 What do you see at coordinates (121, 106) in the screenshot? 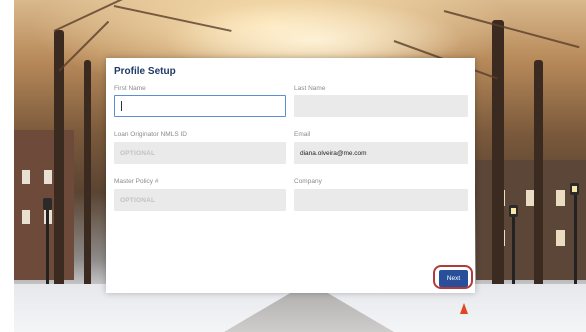
I see `text-caret` at bounding box center [121, 106].